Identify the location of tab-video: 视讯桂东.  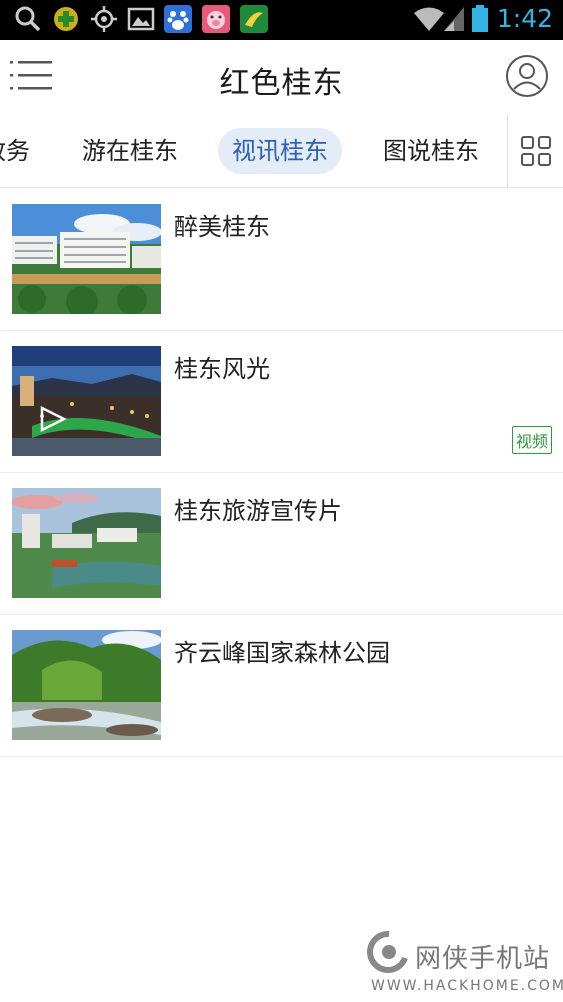
(280, 151).